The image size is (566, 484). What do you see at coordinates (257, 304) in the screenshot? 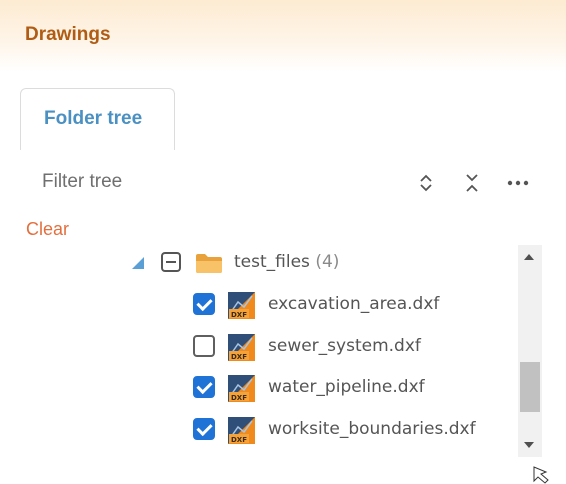
I see `tree-file-row: DXF excavation_area.dxf` at bounding box center [257, 304].